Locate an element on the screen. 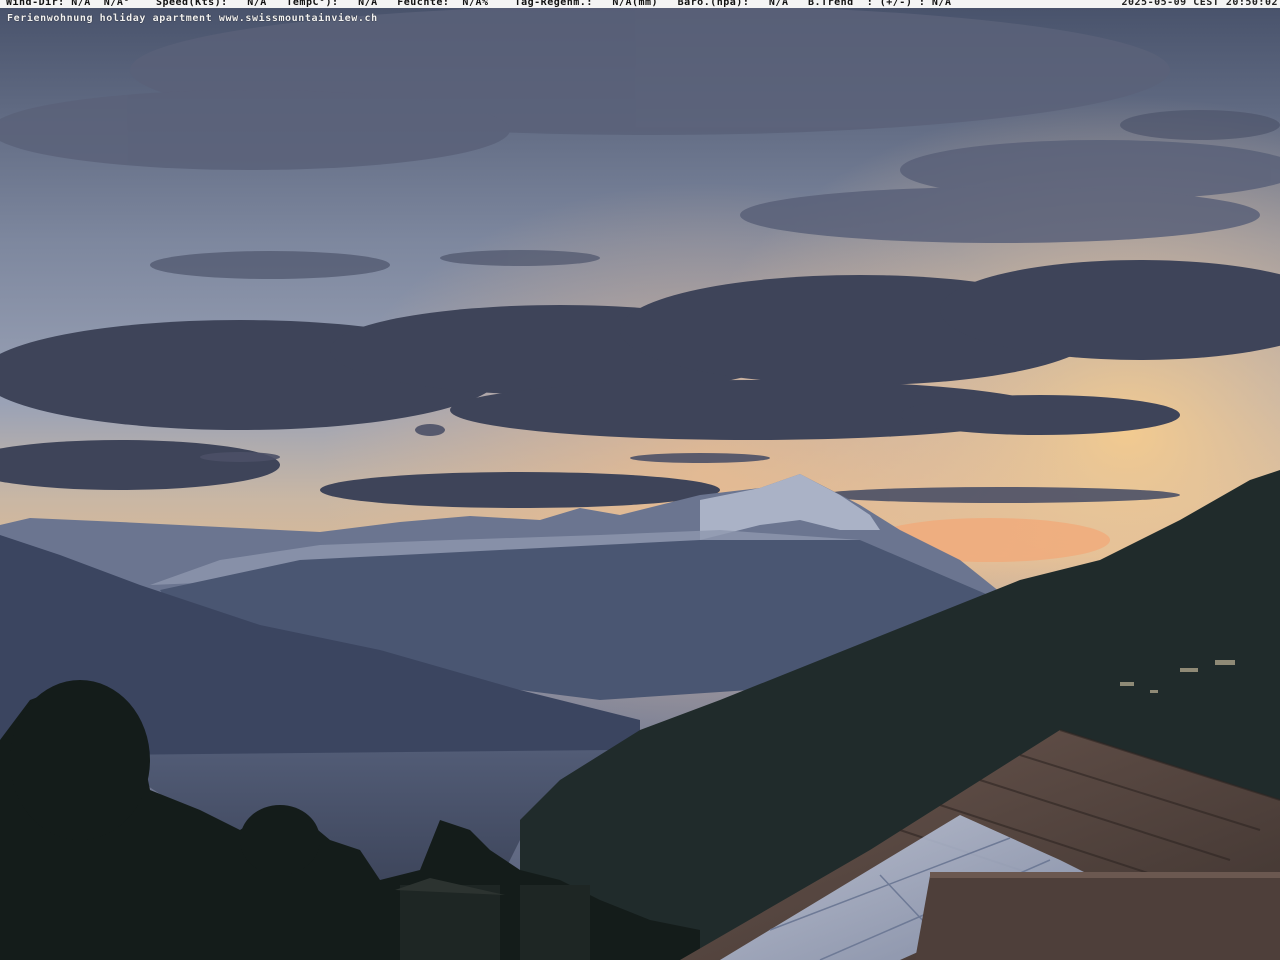 The image size is (1280, 960). village-houses is located at coordinates (492, 919).